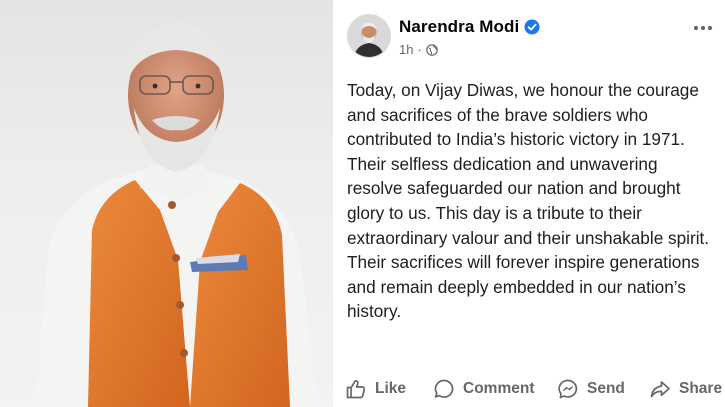 This screenshot has height=407, width=725. What do you see at coordinates (660, 389) in the screenshot?
I see `share-arrow-icon` at bounding box center [660, 389].